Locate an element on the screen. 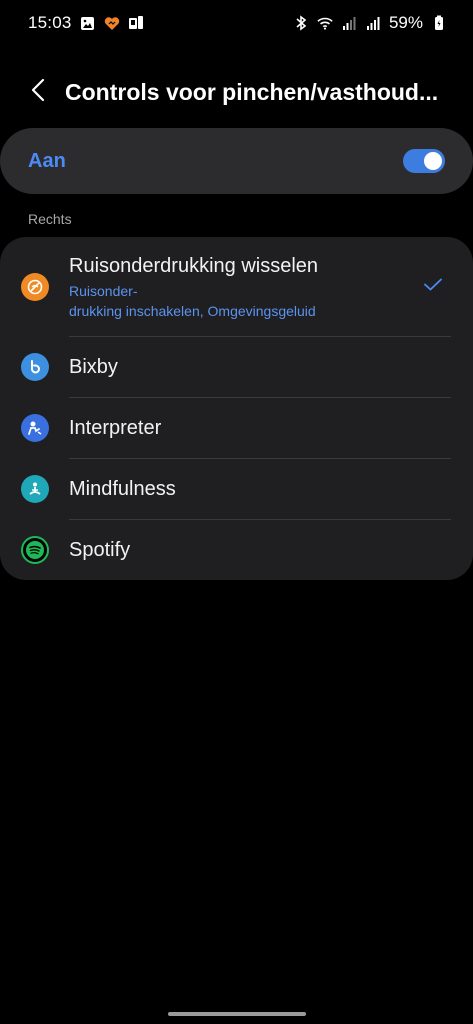 The image size is (473, 1024). section-header-rechts: Rechts is located at coordinates (50, 219).